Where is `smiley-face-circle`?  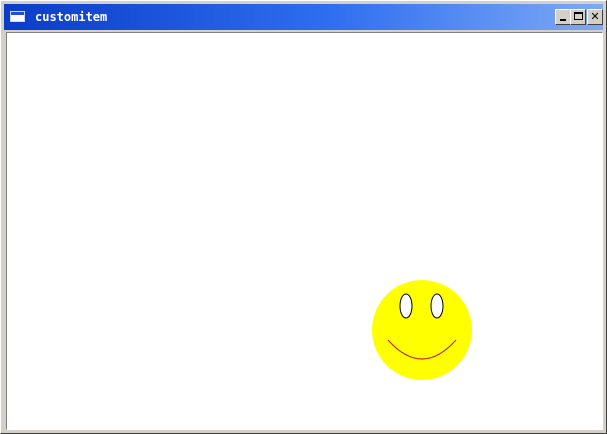 smiley-face-circle is located at coordinates (422, 330).